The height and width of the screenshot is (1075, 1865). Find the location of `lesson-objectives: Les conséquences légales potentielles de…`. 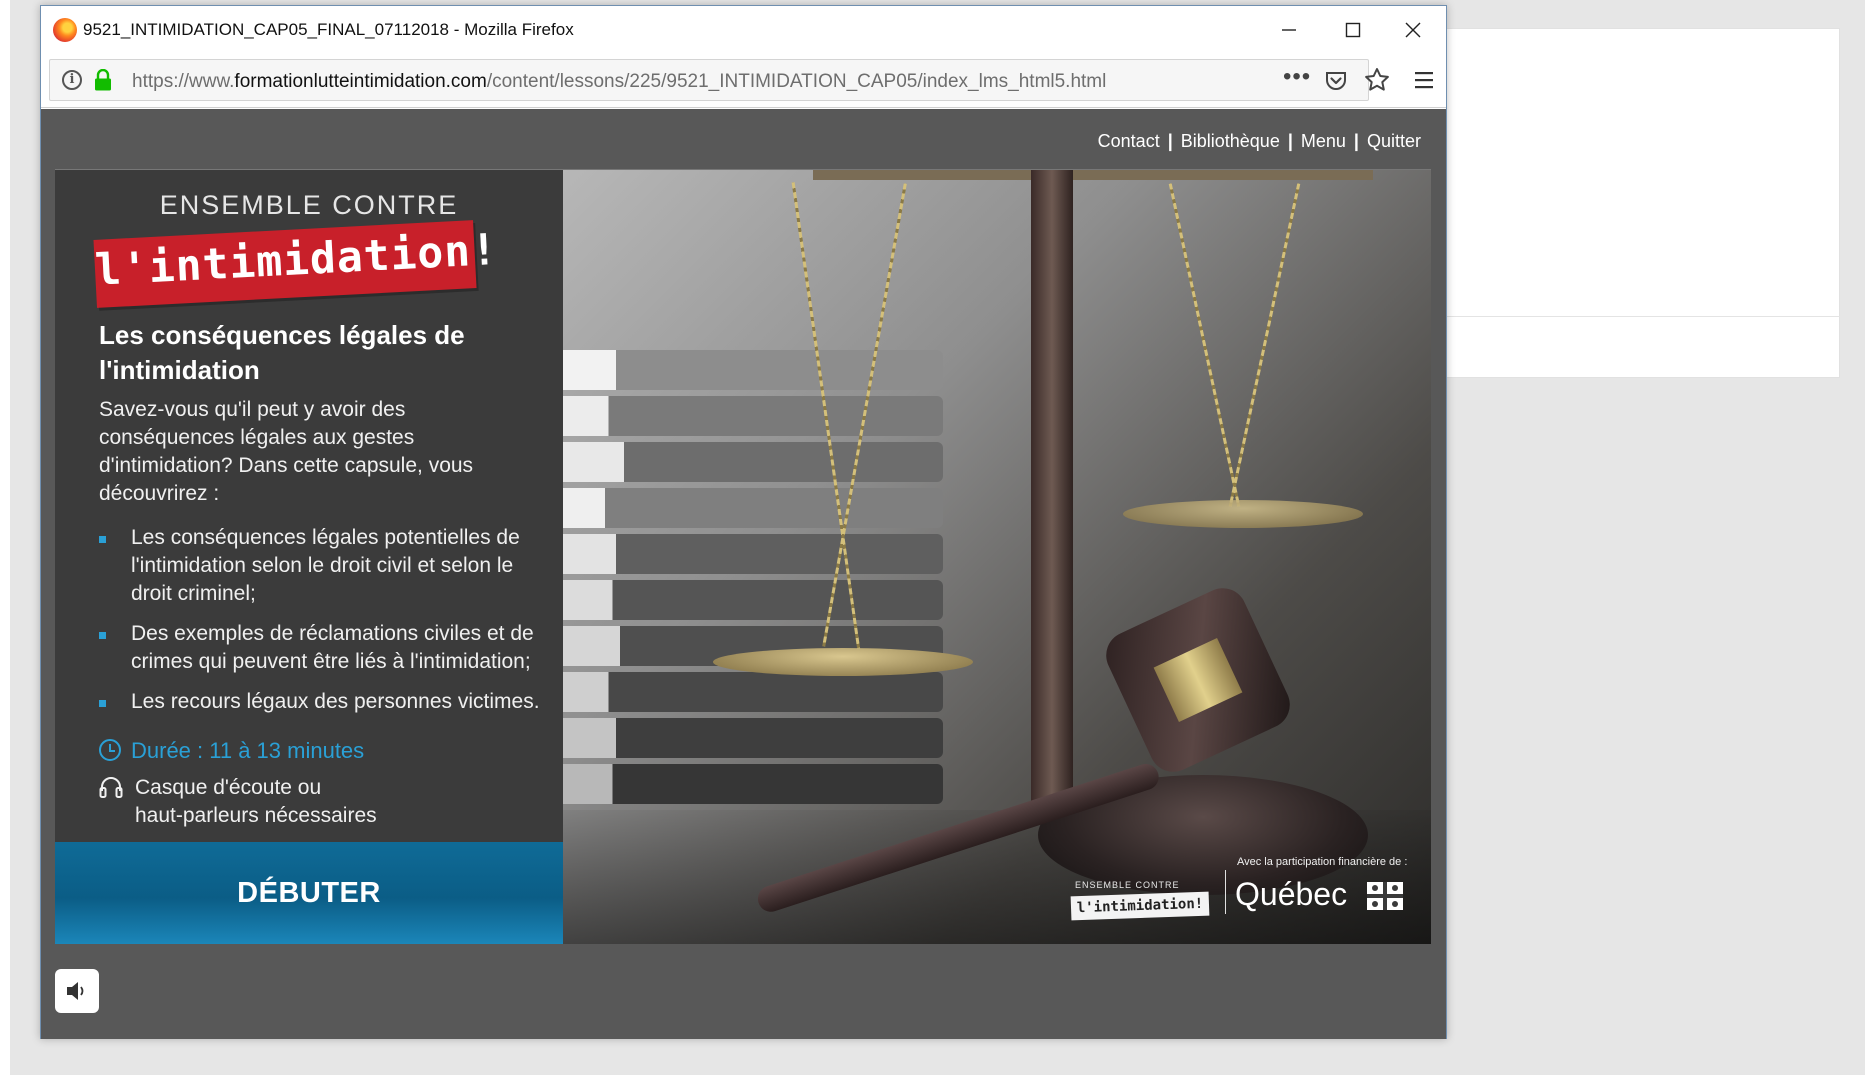

lesson-objectives: Les conséquences légales potentielles de… is located at coordinates (324, 626).